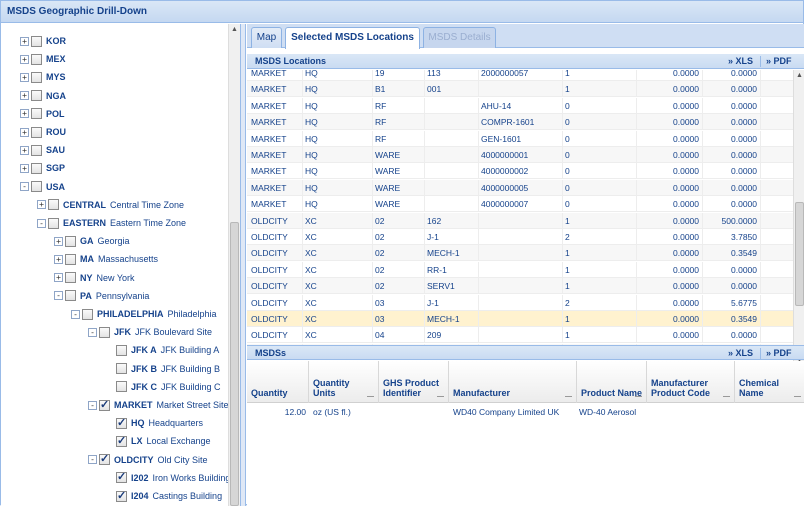 Image resolution: width=804 pixels, height=506 pixels. What do you see at coordinates (44, 187) in the screenshot?
I see `tree-node: - USA` at bounding box center [44, 187].